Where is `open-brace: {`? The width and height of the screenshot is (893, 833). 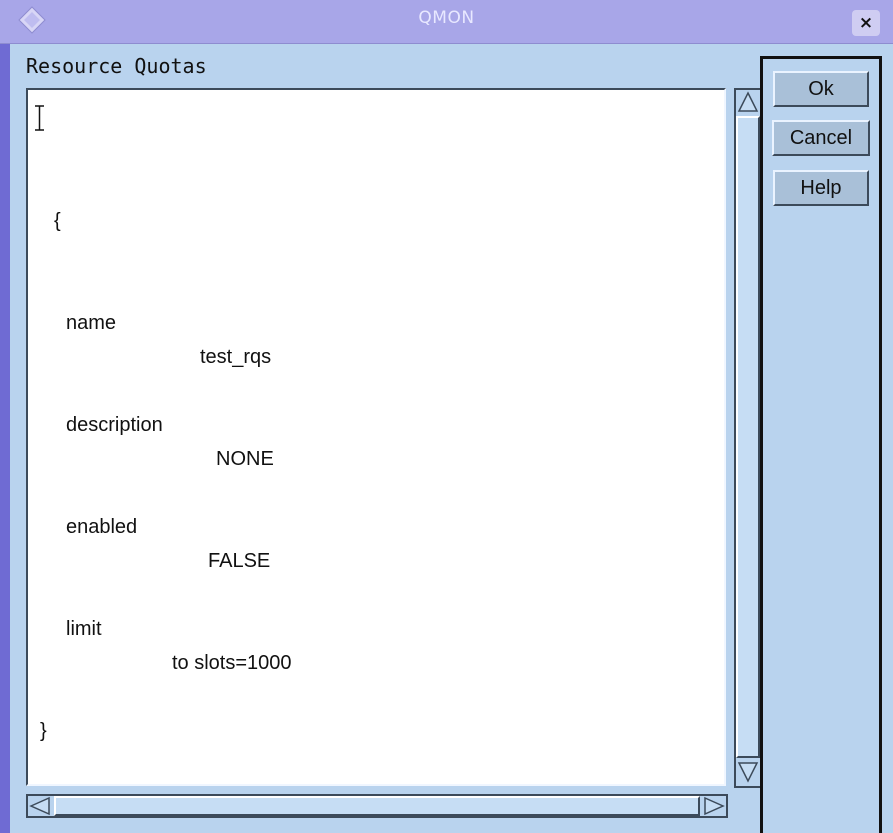 open-brace: { is located at coordinates (57, 221).